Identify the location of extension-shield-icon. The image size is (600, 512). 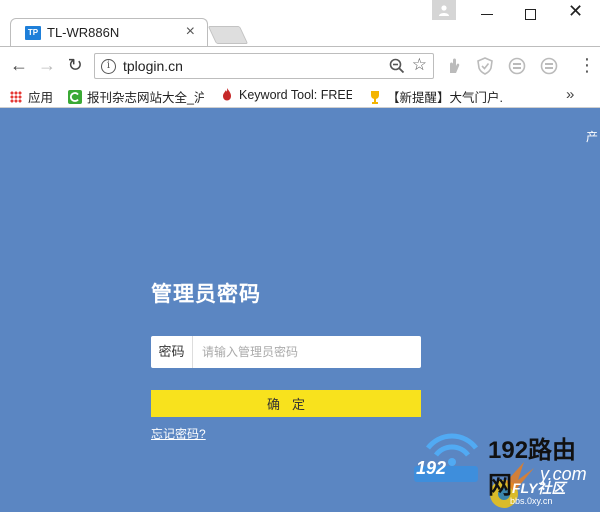
(485, 66).